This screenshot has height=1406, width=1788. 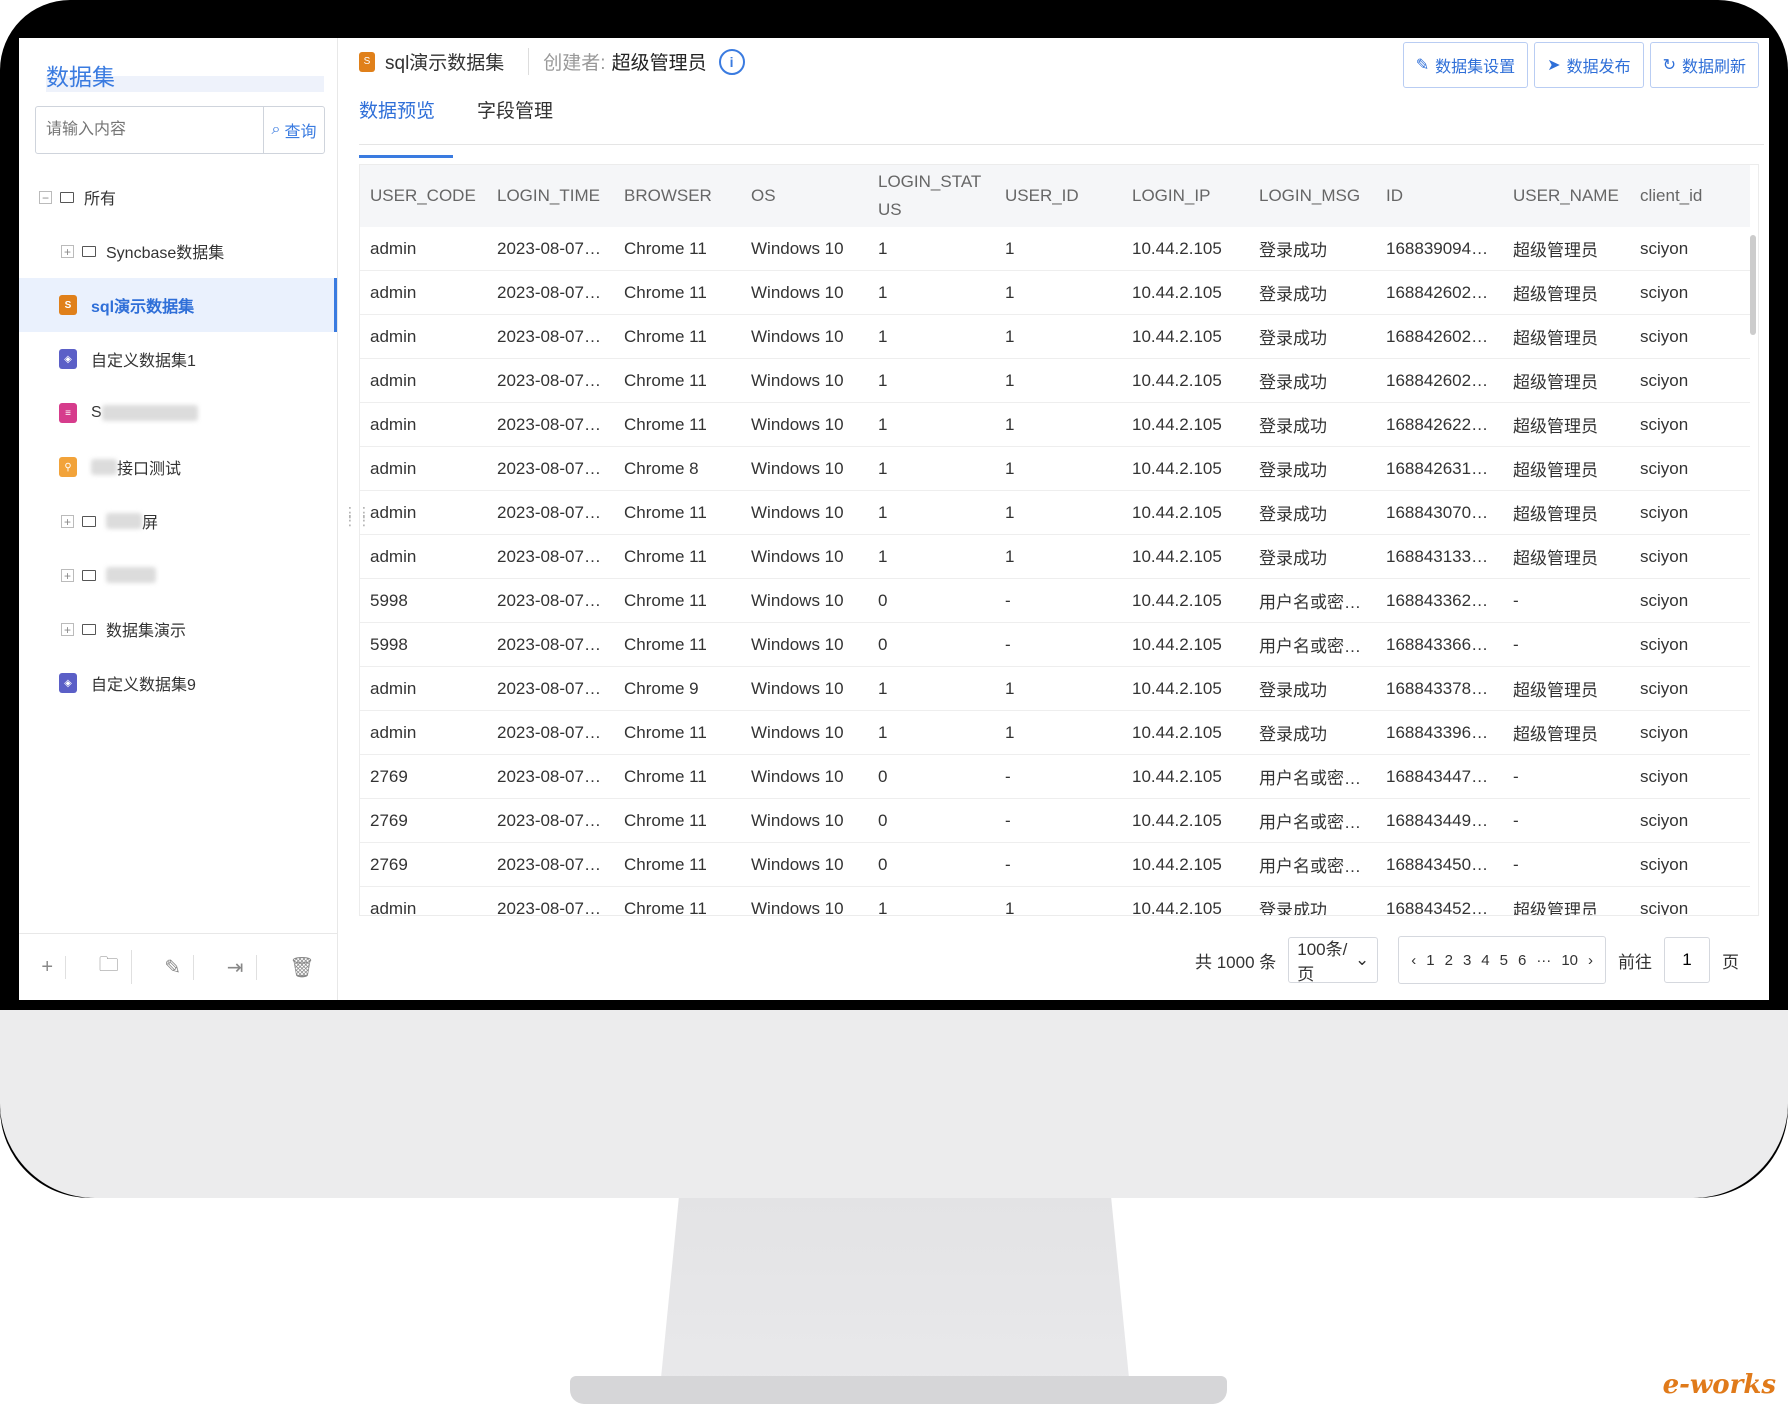 I want to click on column-header: USER_CODE, so click(x=423, y=196).